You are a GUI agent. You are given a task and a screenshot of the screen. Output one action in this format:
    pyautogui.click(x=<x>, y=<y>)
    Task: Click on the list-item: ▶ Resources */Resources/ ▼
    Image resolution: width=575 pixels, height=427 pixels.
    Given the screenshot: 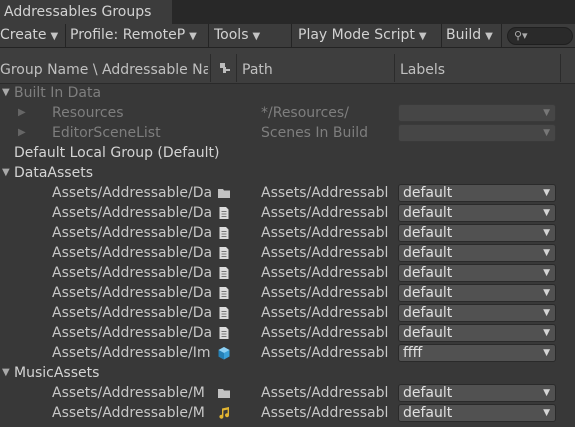 What is the action you would take?
    pyautogui.click(x=287, y=113)
    